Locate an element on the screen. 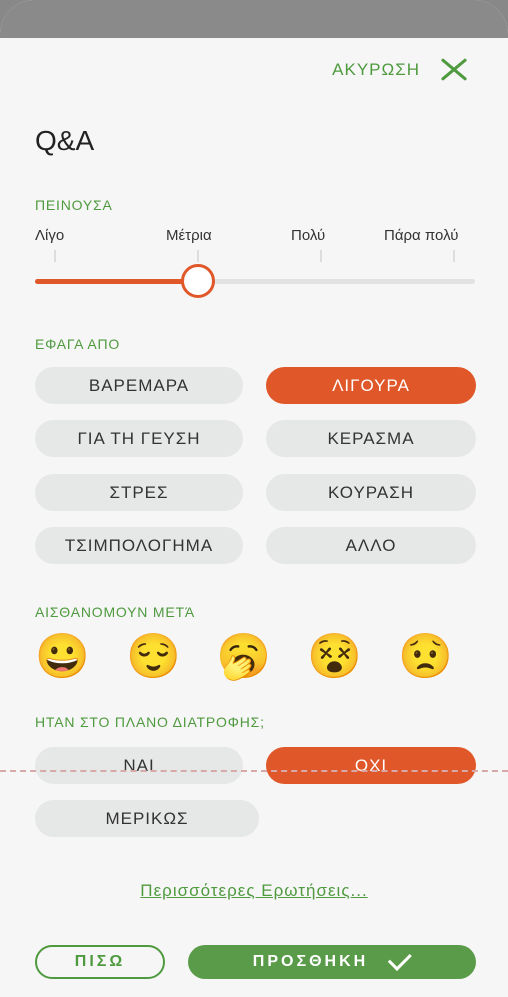  dizzy-face-icon: 😵 is located at coordinates (334, 657).